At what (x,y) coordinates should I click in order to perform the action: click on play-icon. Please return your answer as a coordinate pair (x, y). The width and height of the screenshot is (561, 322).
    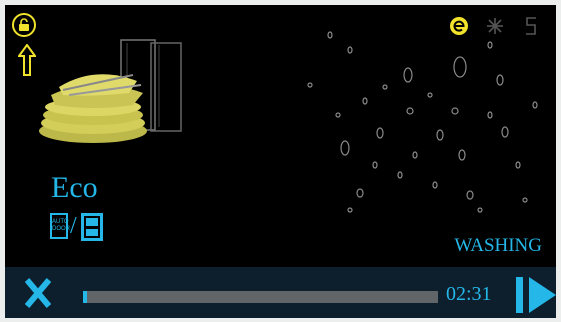
    Looking at the image, I should click on (536, 295).